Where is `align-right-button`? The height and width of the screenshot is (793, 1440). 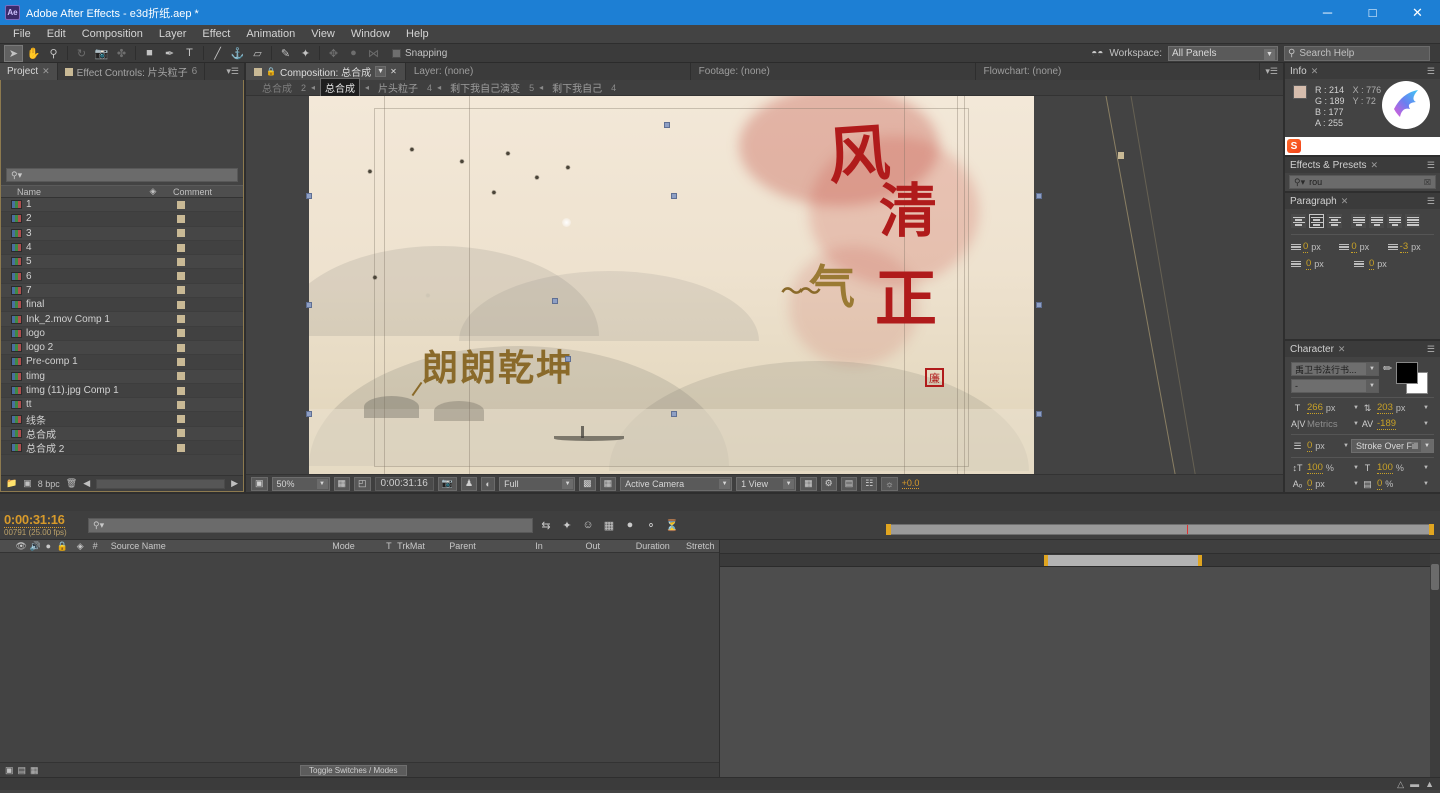
align-right-button is located at coordinates (1334, 221).